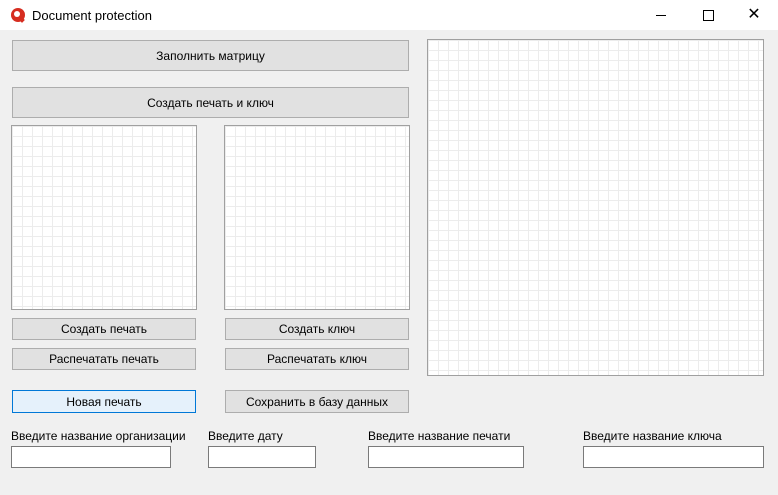 The image size is (778, 495). I want to click on close-button: ✕, so click(754, 15).